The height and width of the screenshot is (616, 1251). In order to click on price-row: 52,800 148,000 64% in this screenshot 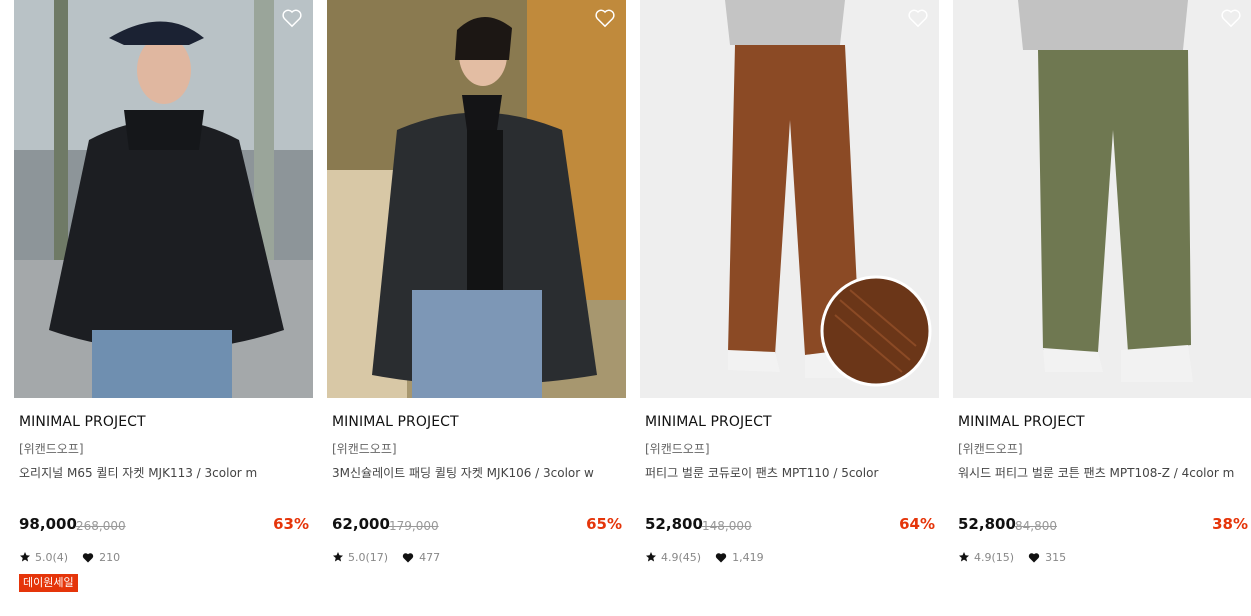, I will do `click(790, 525)`.